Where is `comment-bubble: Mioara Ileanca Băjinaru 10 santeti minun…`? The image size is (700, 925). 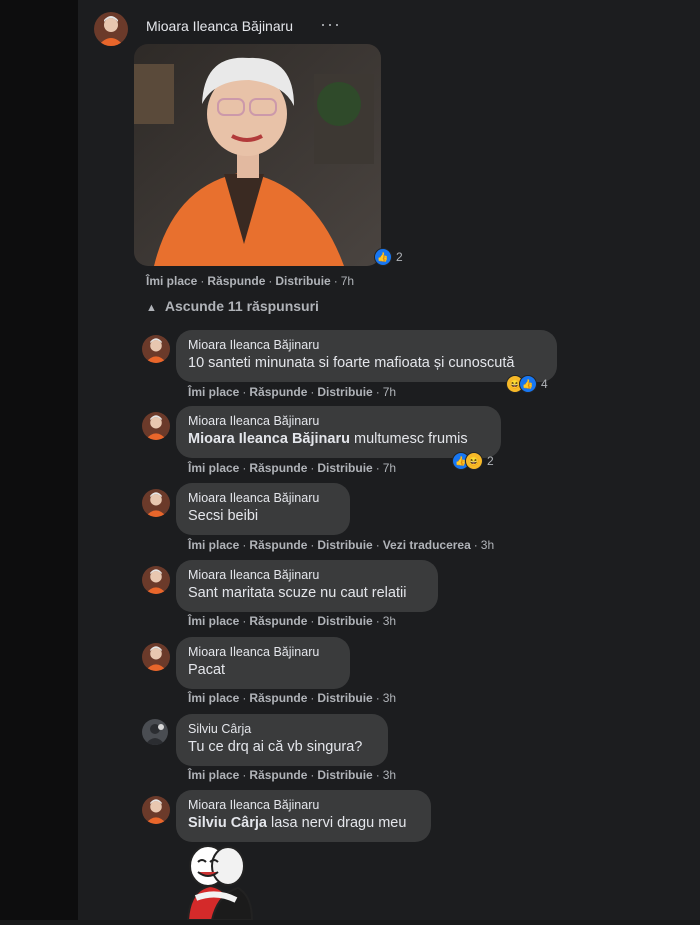
comment-bubble: Mioara Ileanca Băjinaru 10 santeti minun… is located at coordinates (366, 356).